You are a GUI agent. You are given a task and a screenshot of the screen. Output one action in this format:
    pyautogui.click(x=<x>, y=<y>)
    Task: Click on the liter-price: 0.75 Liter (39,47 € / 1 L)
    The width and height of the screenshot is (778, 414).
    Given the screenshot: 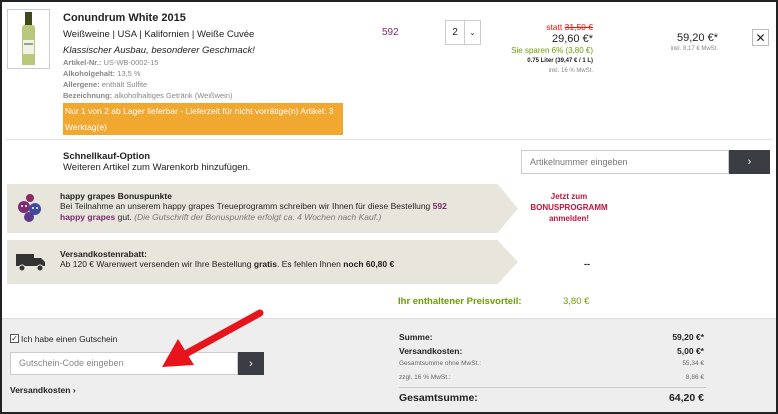 What is the action you would take?
    pyautogui.click(x=560, y=61)
    